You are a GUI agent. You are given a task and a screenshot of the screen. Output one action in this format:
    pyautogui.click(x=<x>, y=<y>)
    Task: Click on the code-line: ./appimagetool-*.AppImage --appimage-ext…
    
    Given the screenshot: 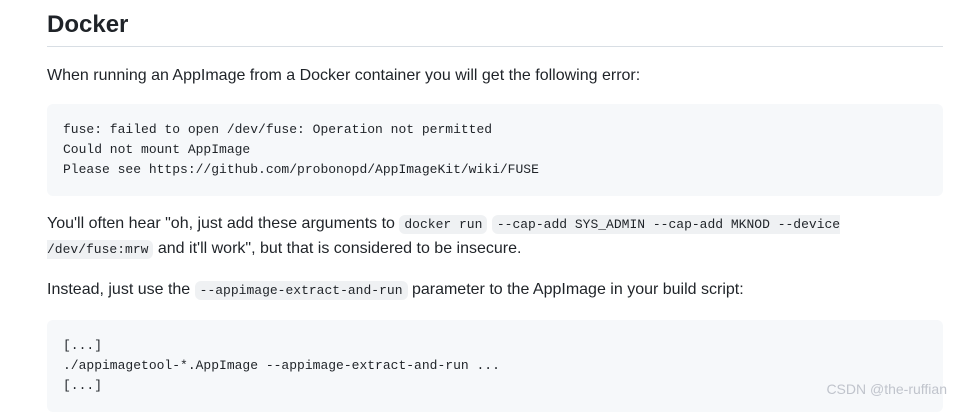 What is the action you would take?
    pyautogui.click(x=281, y=365)
    